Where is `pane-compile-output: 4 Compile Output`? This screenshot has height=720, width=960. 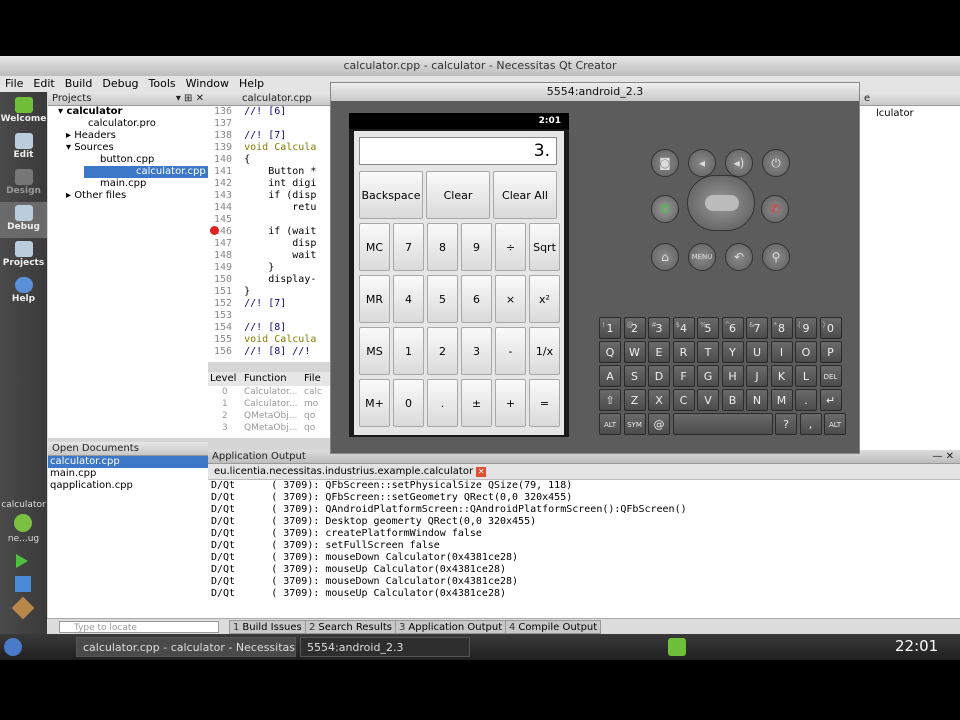 pane-compile-output: 4 Compile Output is located at coordinates (553, 627).